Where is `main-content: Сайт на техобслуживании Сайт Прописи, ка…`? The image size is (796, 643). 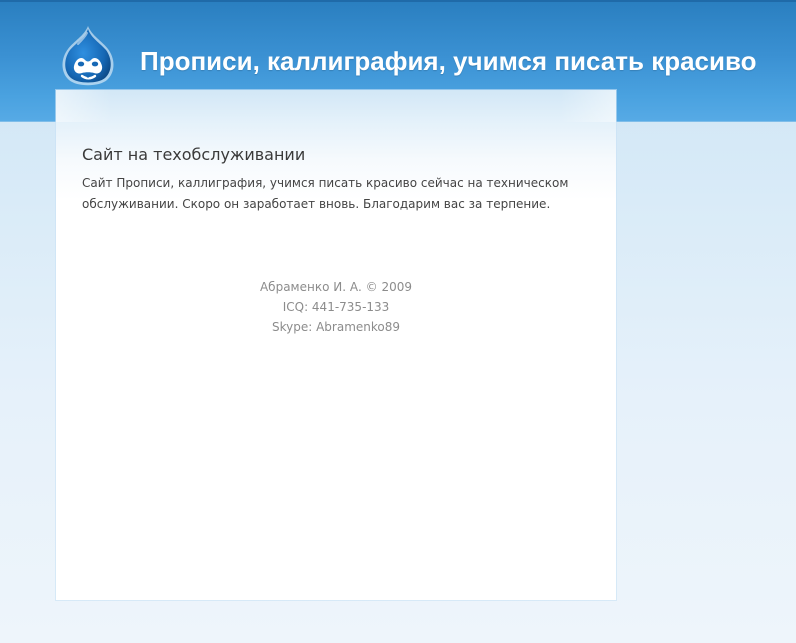
main-content: Сайт на техобслуживании Сайт Прописи, ка… is located at coordinates (337, 180).